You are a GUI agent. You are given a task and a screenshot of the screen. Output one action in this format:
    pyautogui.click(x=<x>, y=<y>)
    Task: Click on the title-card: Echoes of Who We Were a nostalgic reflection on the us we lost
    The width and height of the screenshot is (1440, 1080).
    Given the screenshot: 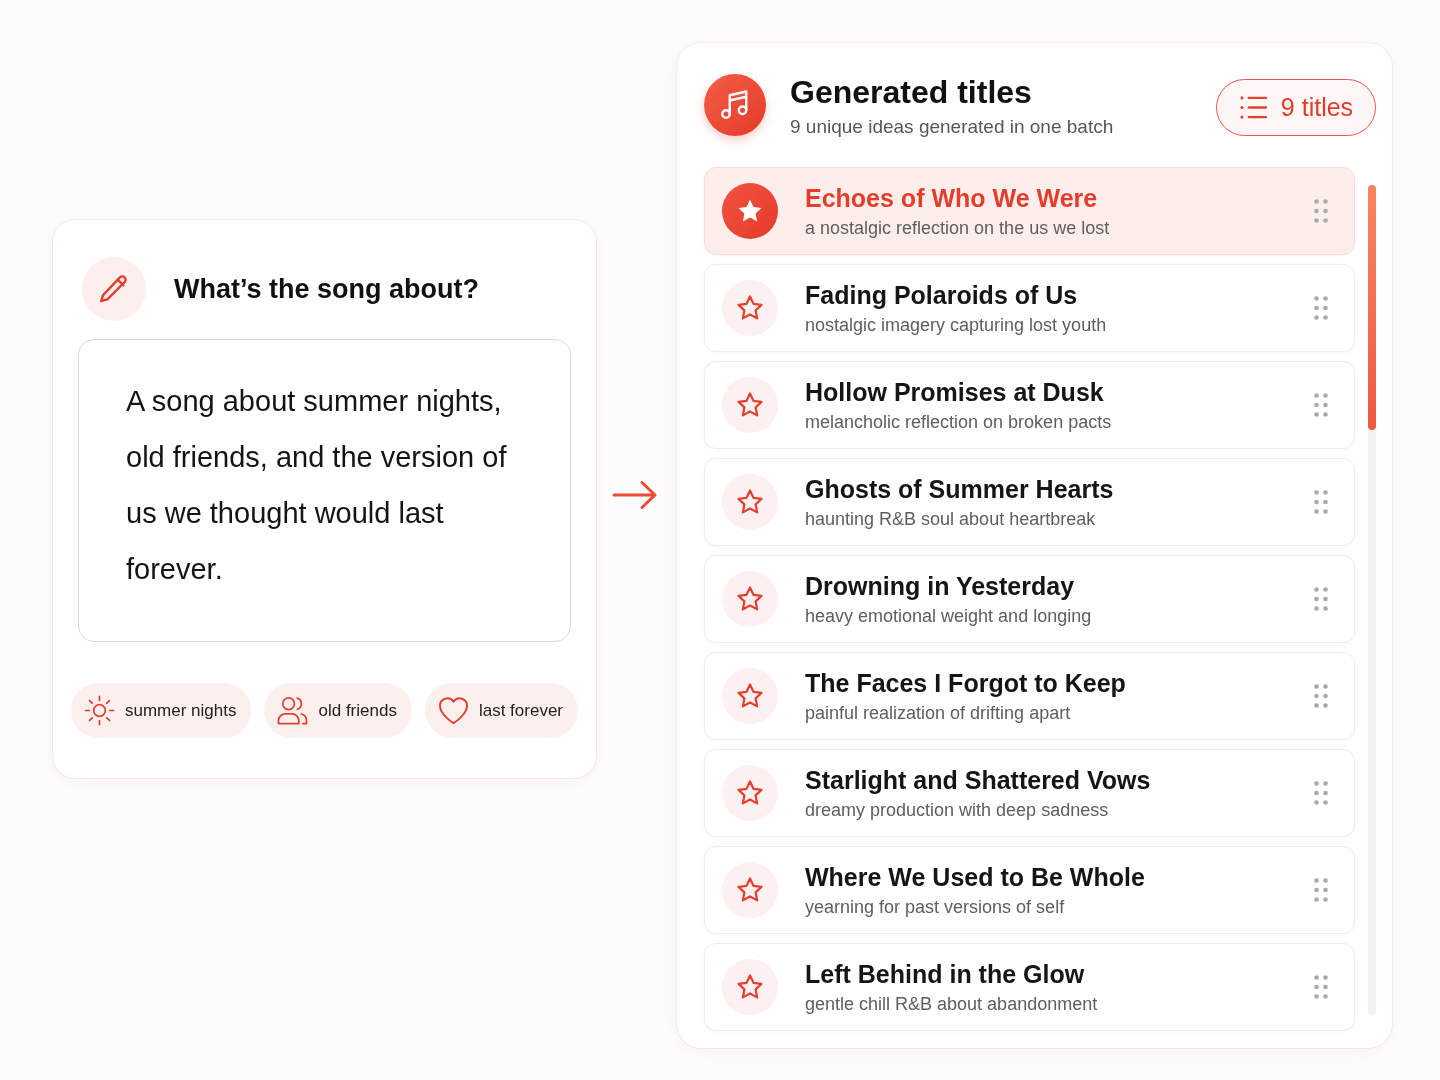 What is the action you would take?
    pyautogui.click(x=1029, y=211)
    